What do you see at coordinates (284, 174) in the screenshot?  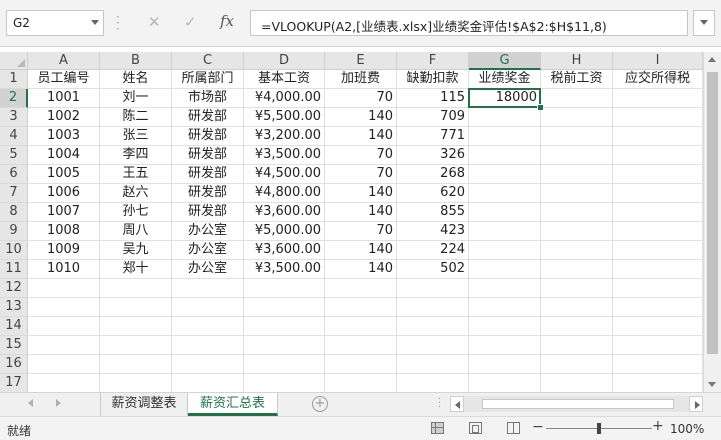 I see `cell-d6: ¥4,500.00` at bounding box center [284, 174].